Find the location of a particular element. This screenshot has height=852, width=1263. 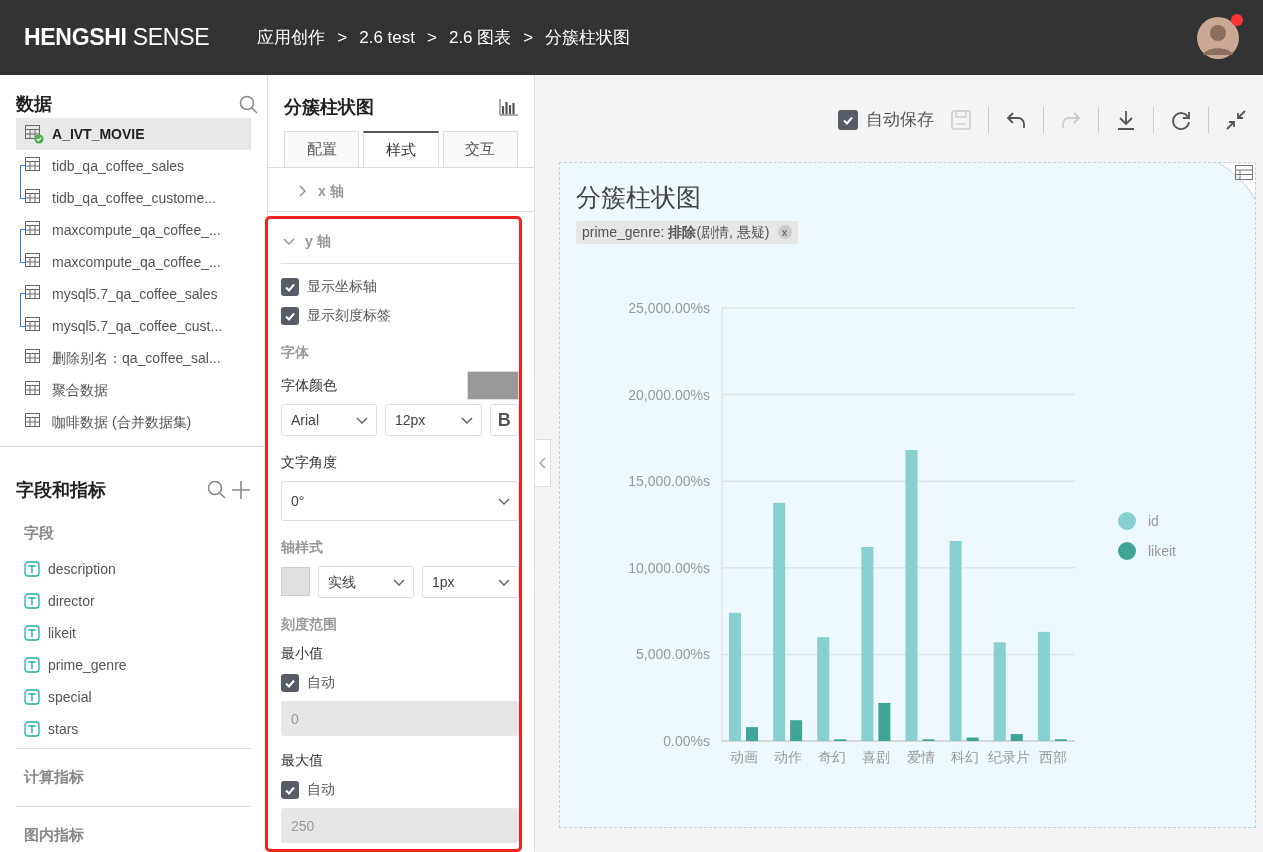

refresh-button is located at coordinates (1181, 120).